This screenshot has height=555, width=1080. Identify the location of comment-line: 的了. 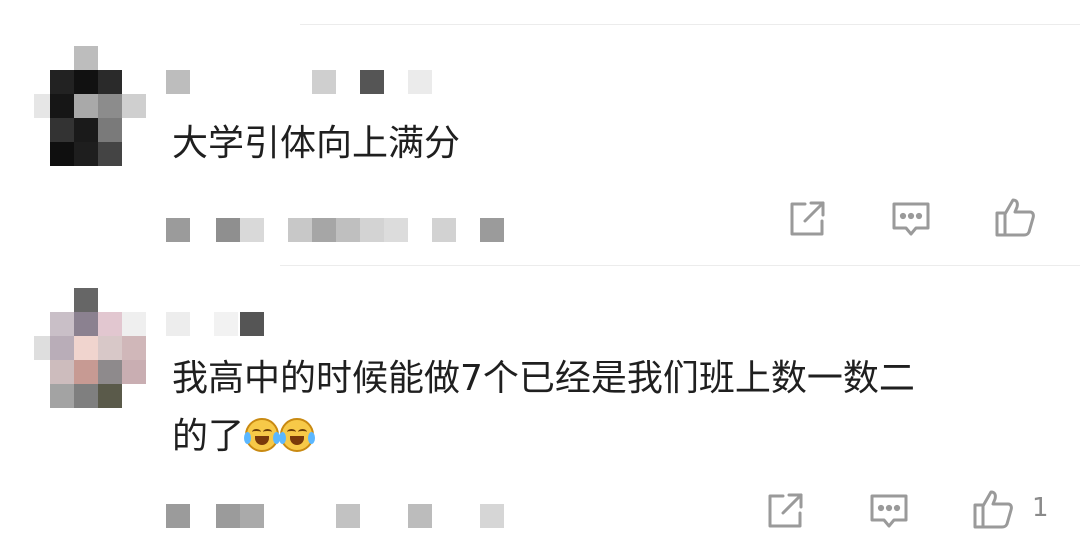
(208, 436).